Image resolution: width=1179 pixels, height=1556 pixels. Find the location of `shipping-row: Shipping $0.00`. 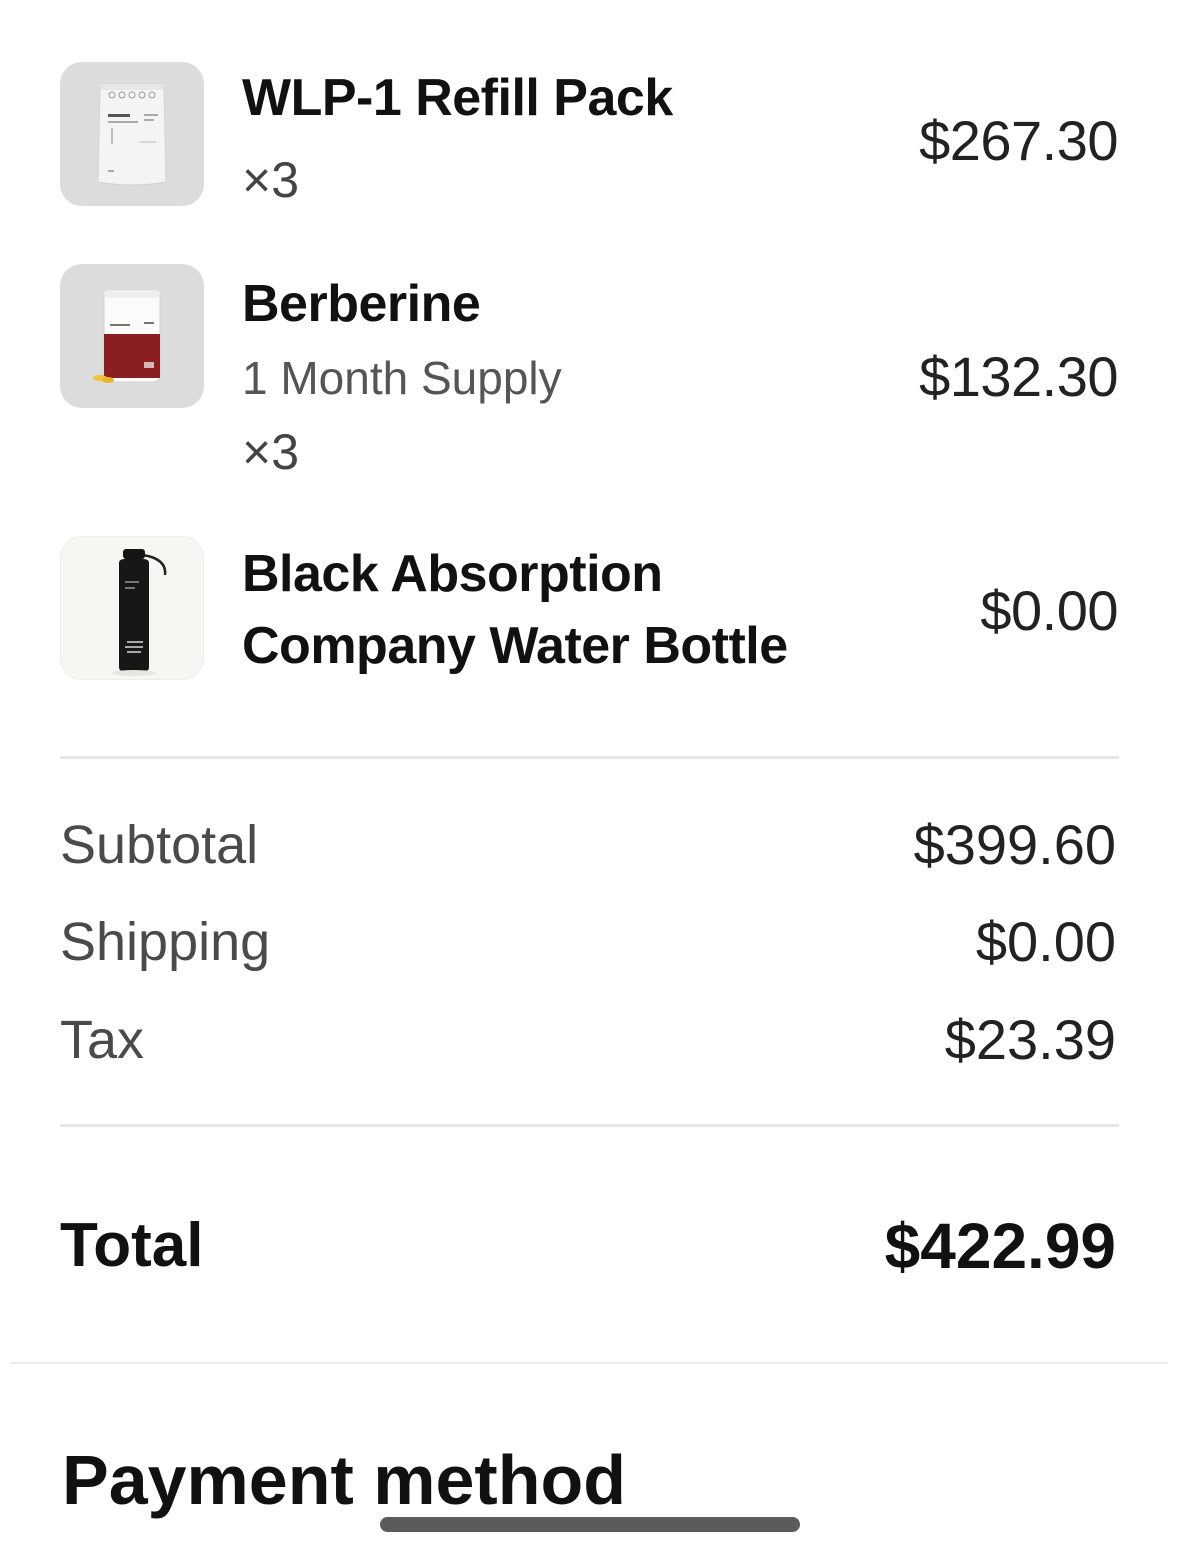

shipping-row: Shipping $0.00 is located at coordinates (588, 942).